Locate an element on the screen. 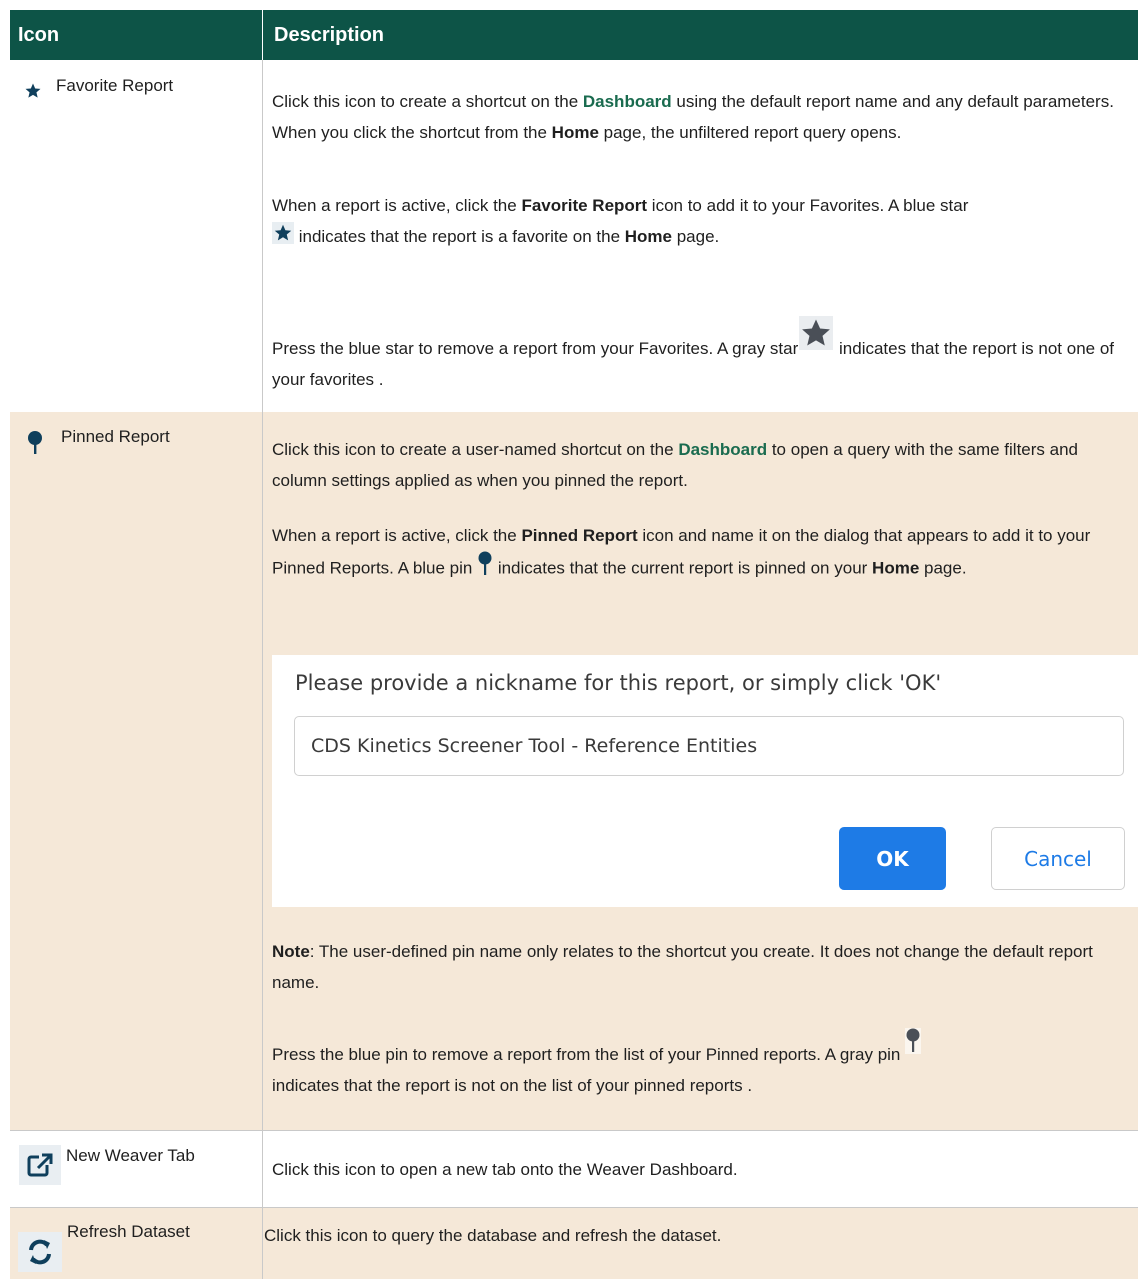 This screenshot has width=1138, height=1279. bold-text: Pinned Report is located at coordinates (579, 535).